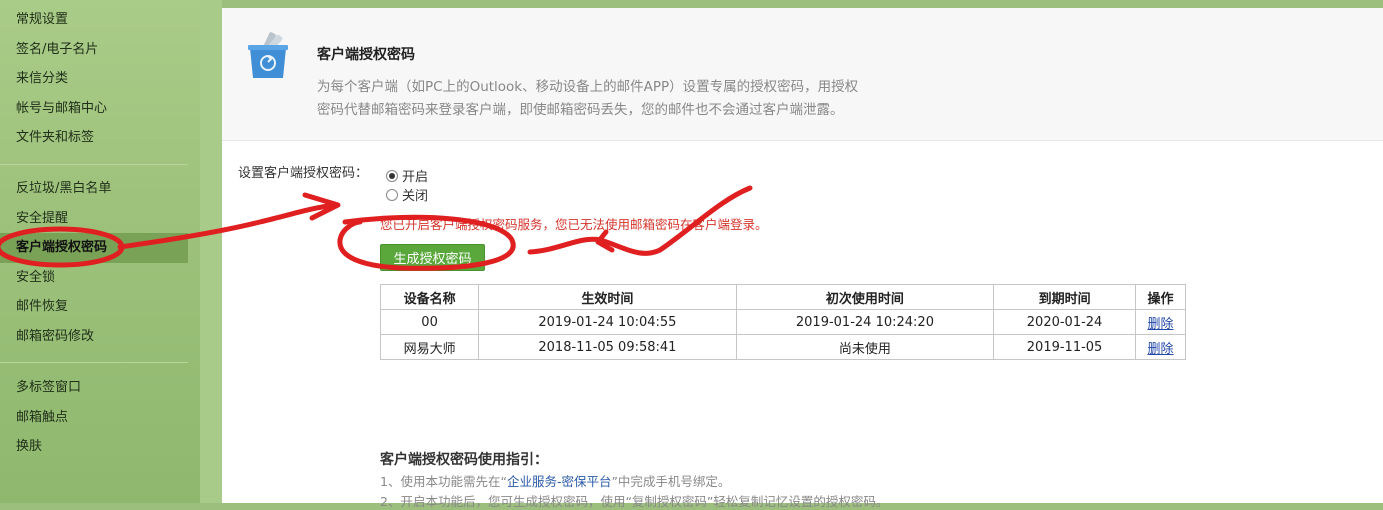 The image size is (1383, 510). Describe the element at coordinates (559, 481) in the screenshot. I see `enterprise-security-platform-link: 企业服务-密保平台` at that location.